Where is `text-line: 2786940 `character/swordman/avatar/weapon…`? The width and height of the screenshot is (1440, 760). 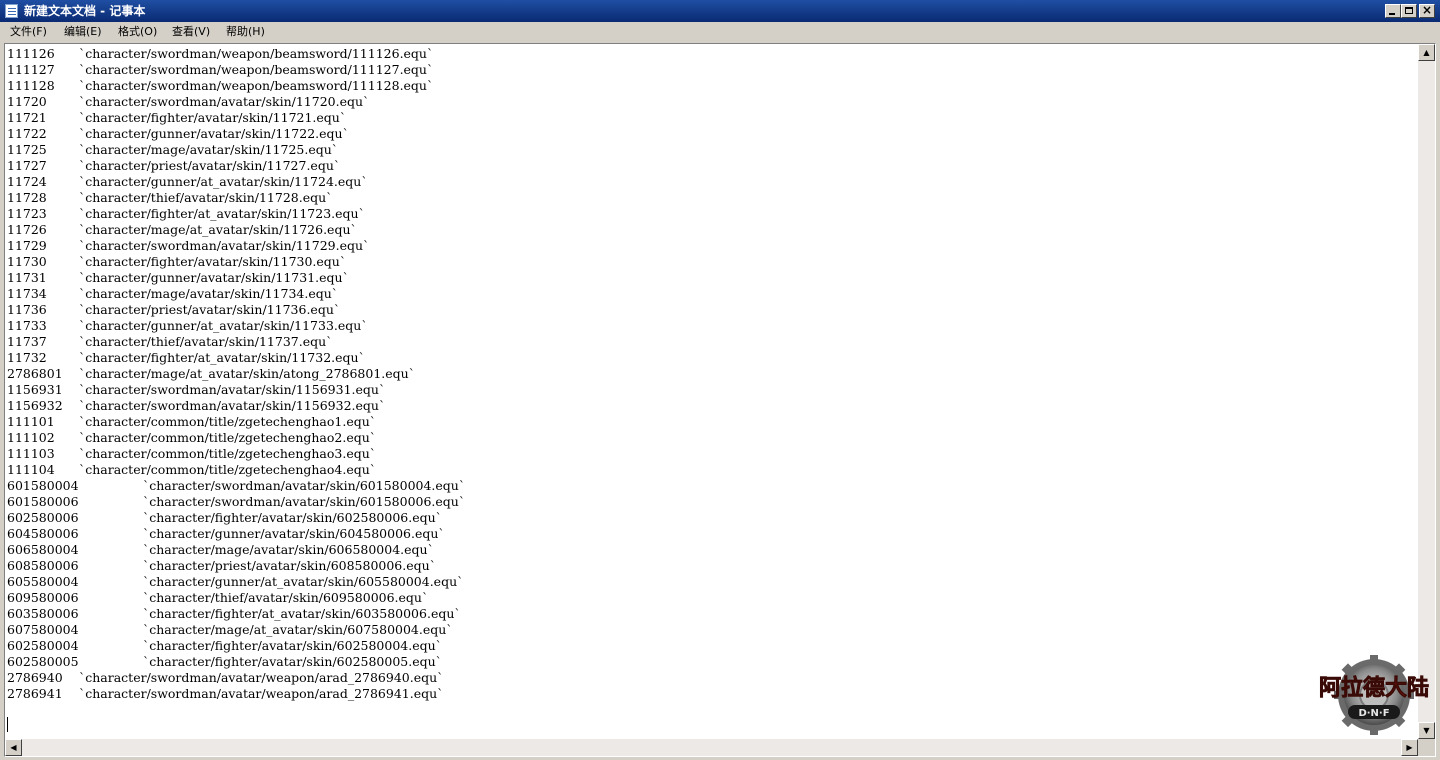 text-line: 2786940 `character/swordman/avatar/weapon… is located at coordinates (712, 678).